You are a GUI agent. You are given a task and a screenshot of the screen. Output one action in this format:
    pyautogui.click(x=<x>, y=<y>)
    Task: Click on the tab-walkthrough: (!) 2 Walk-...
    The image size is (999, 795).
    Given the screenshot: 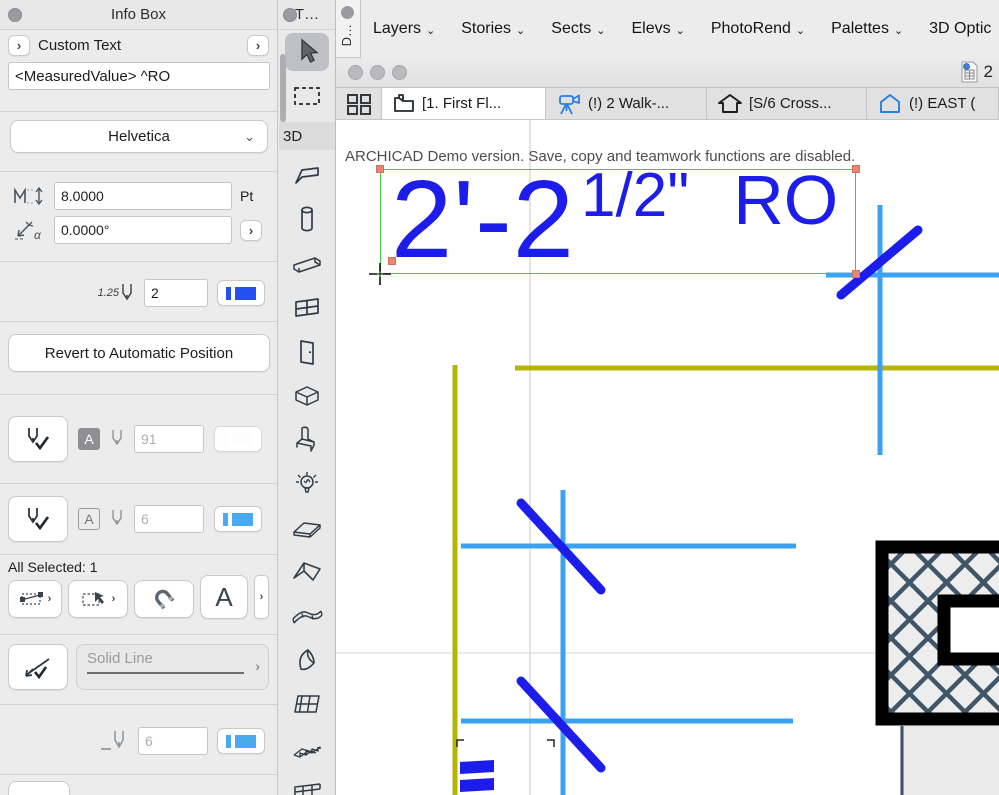 What is the action you would take?
    pyautogui.click(x=626, y=103)
    